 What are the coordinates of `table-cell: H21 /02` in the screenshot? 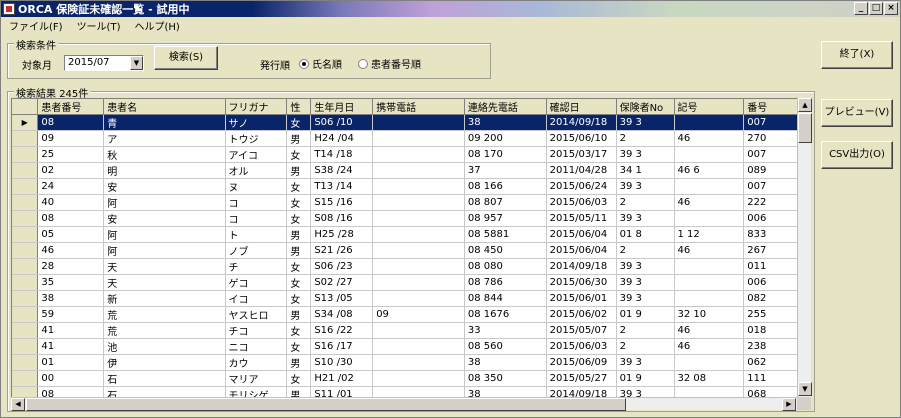 It's located at (342, 378).